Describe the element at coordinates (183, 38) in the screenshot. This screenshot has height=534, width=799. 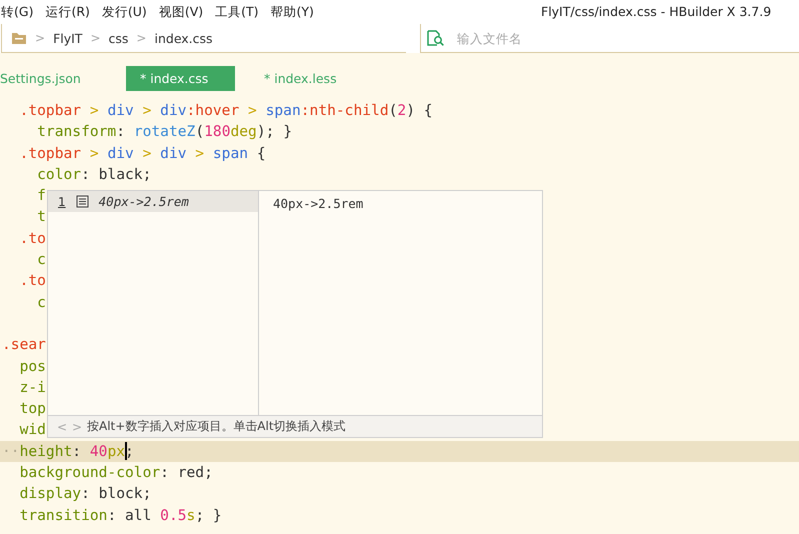
I see `breadcrumb-item: index.css` at that location.